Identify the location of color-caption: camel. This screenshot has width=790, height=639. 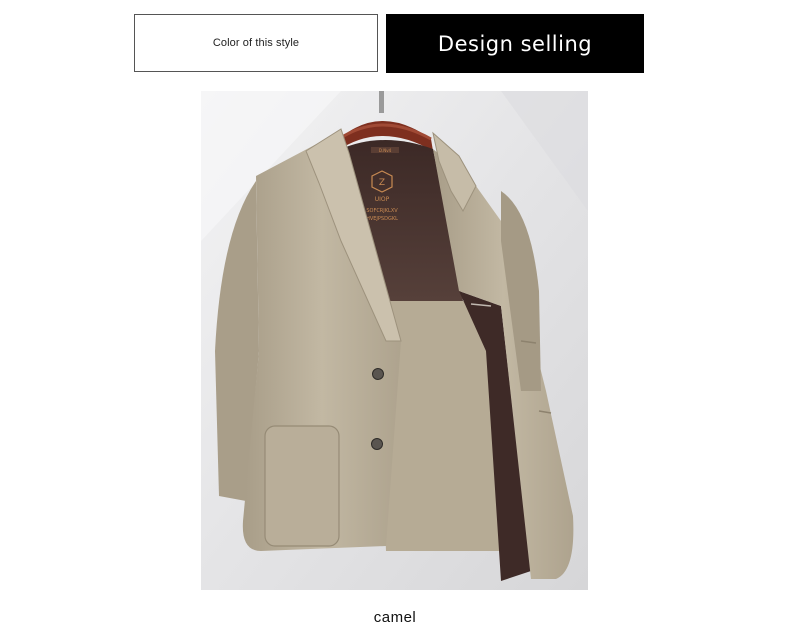
(395, 617).